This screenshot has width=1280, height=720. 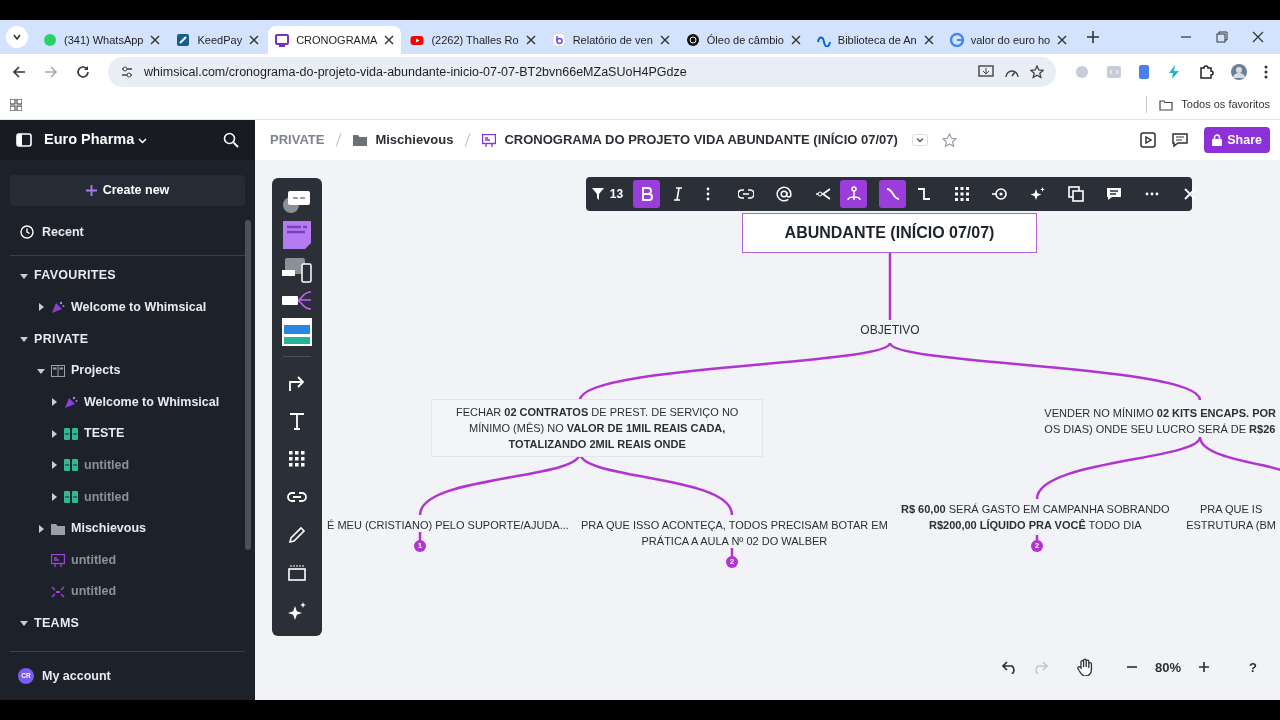 What do you see at coordinates (102, 40) in the screenshot?
I see `browser-tab: (341) WhatsApp` at bounding box center [102, 40].